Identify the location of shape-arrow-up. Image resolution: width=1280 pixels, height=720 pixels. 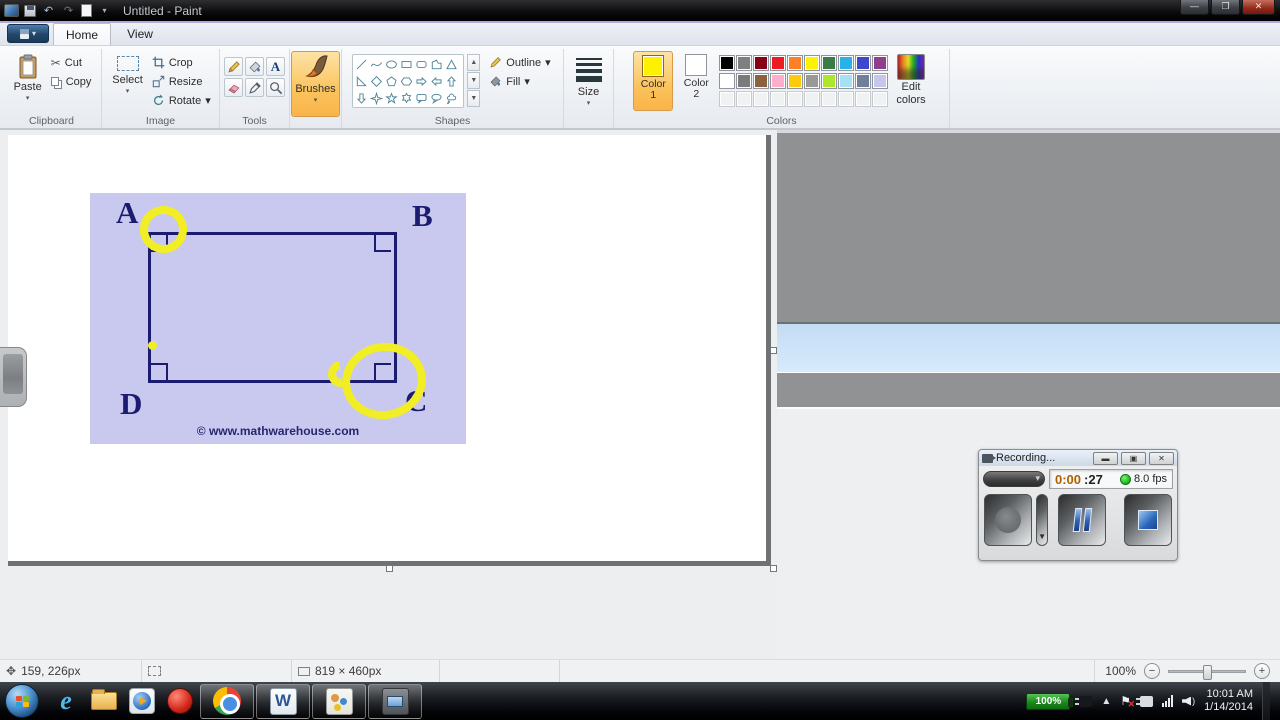
(451, 81).